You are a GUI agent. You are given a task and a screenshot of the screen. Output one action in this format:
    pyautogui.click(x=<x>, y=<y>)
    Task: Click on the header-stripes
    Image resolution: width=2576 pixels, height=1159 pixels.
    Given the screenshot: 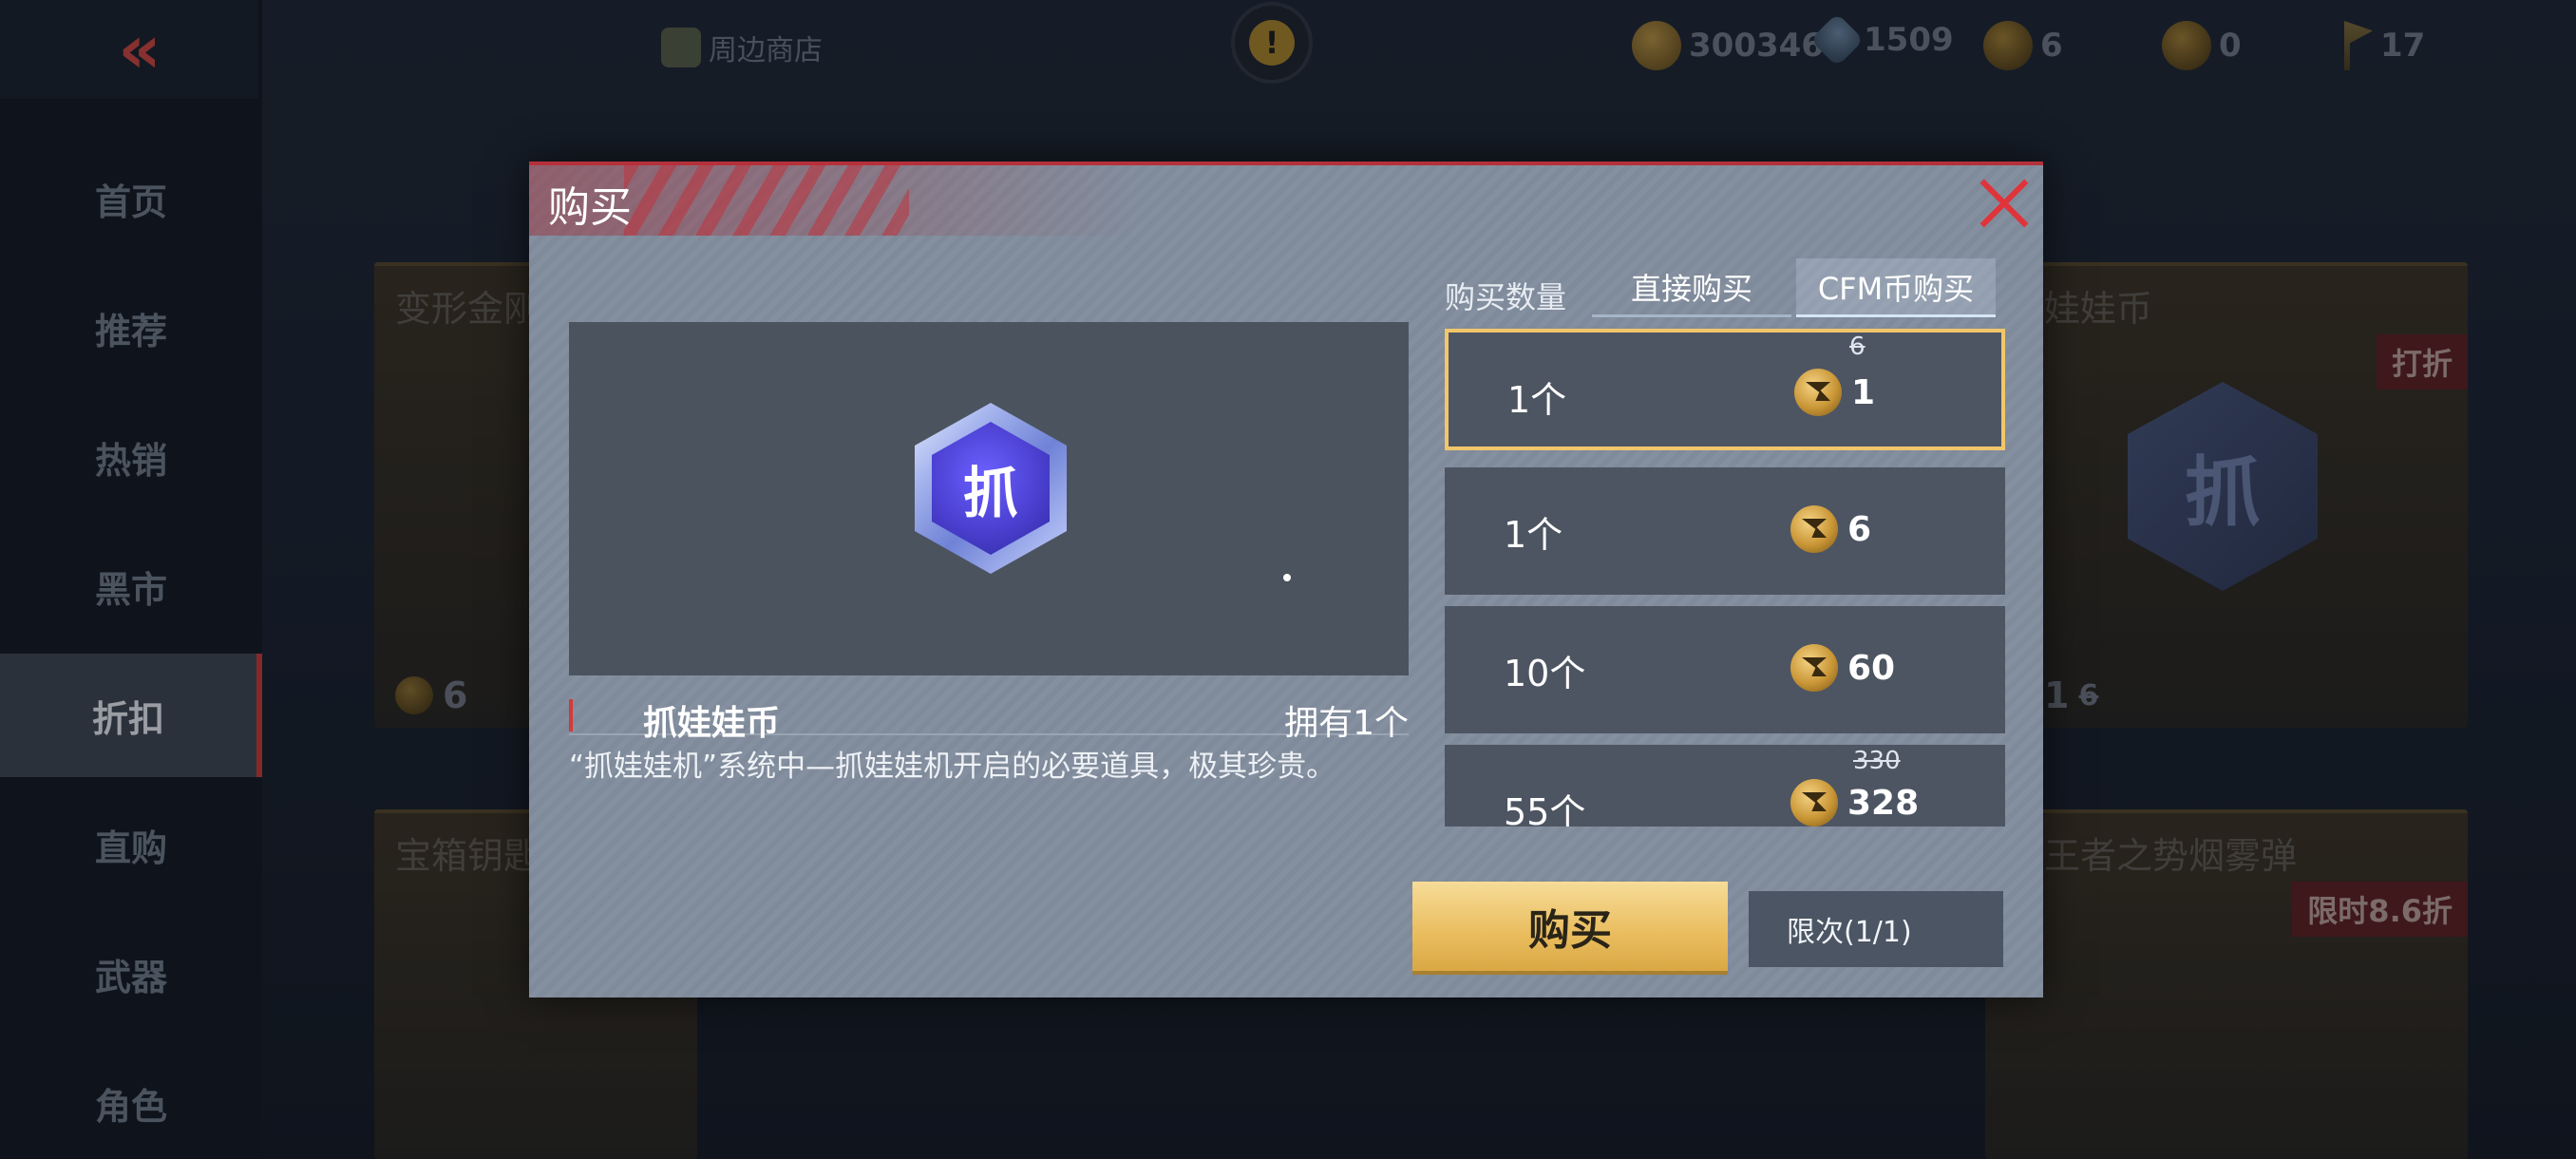 What is the action you would take?
    pyautogui.click(x=766, y=200)
    